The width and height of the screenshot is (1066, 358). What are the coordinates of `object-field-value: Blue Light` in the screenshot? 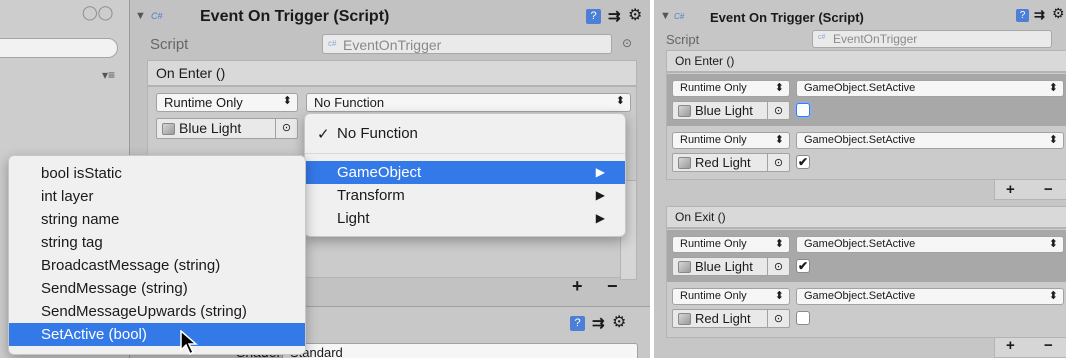 It's located at (210, 128).